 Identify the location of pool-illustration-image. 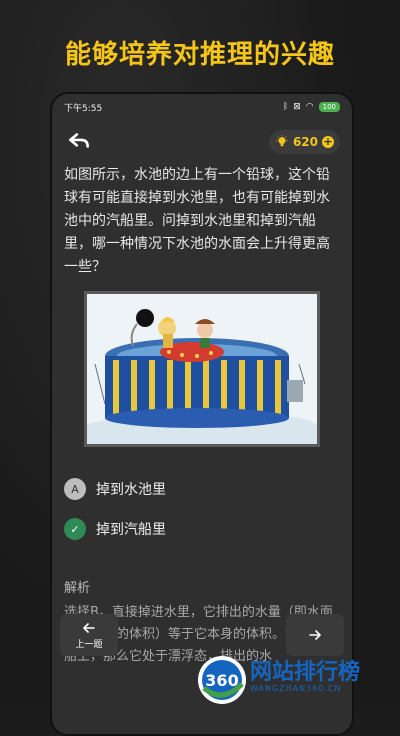
(202, 369).